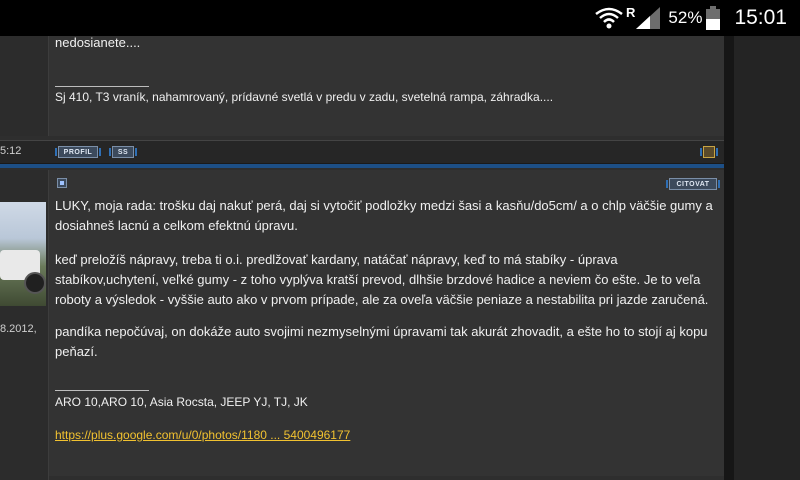 This screenshot has height=480, width=800. Describe the element at coordinates (11, 151) in the screenshot. I see `post1-date: 5:12` at that location.